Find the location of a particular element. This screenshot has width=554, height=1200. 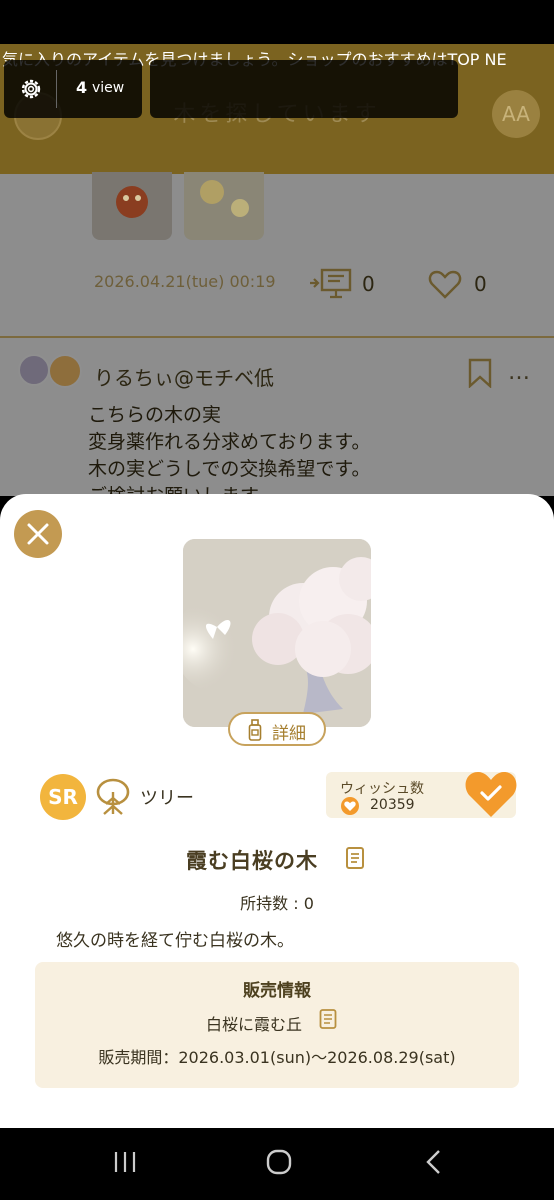

feed-divider is located at coordinates (277, 337).